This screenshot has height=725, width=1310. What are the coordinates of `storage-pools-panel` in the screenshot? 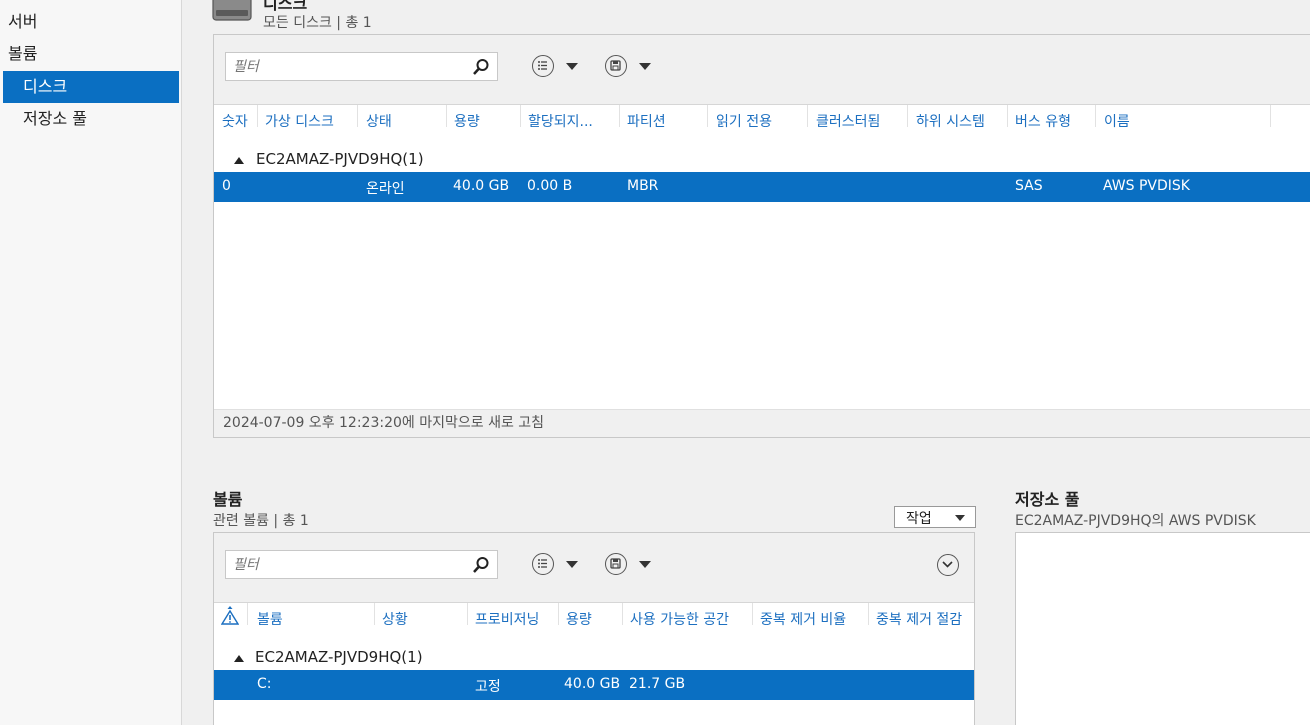 It's located at (1162, 628).